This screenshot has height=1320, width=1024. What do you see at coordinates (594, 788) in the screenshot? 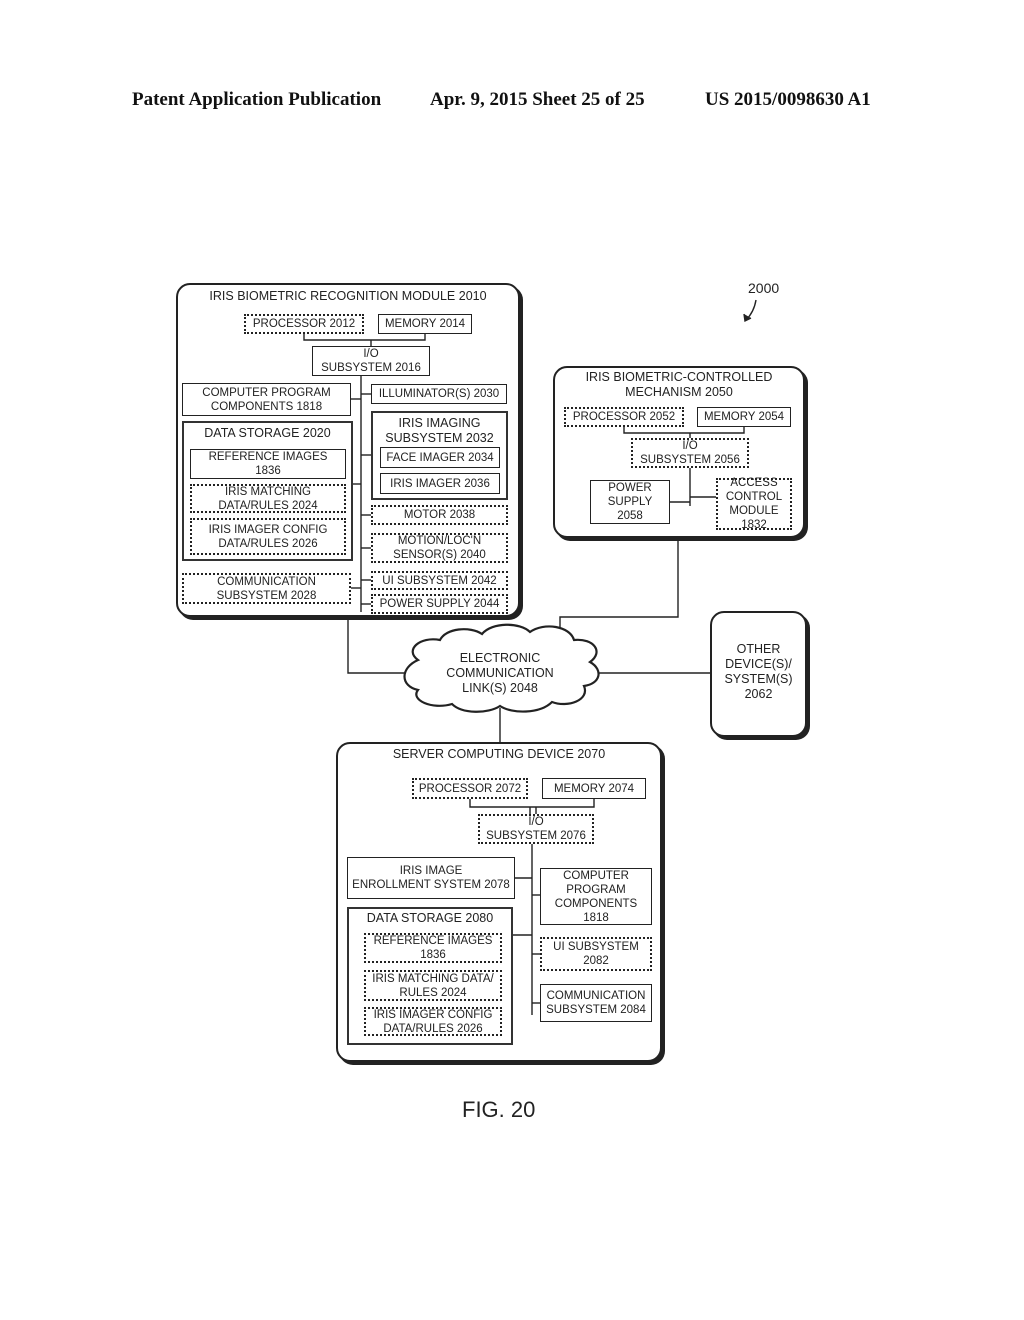
I see `memory-2074: MEMORY 2074` at bounding box center [594, 788].